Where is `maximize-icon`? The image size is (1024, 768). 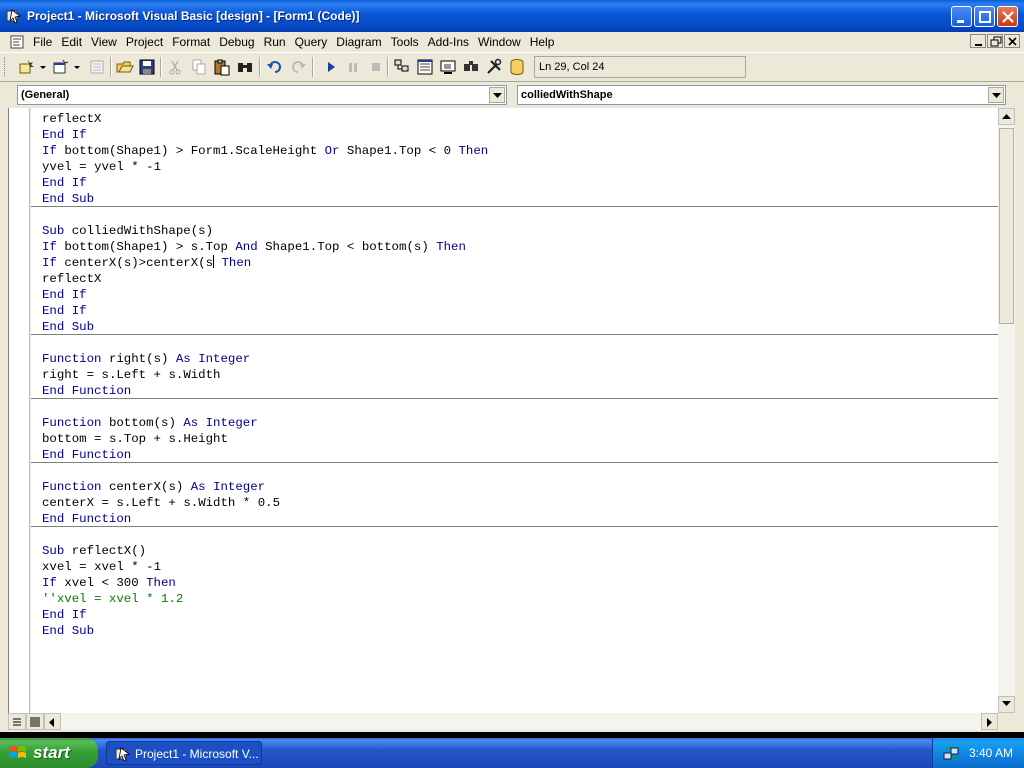 maximize-icon is located at coordinates (985, 17).